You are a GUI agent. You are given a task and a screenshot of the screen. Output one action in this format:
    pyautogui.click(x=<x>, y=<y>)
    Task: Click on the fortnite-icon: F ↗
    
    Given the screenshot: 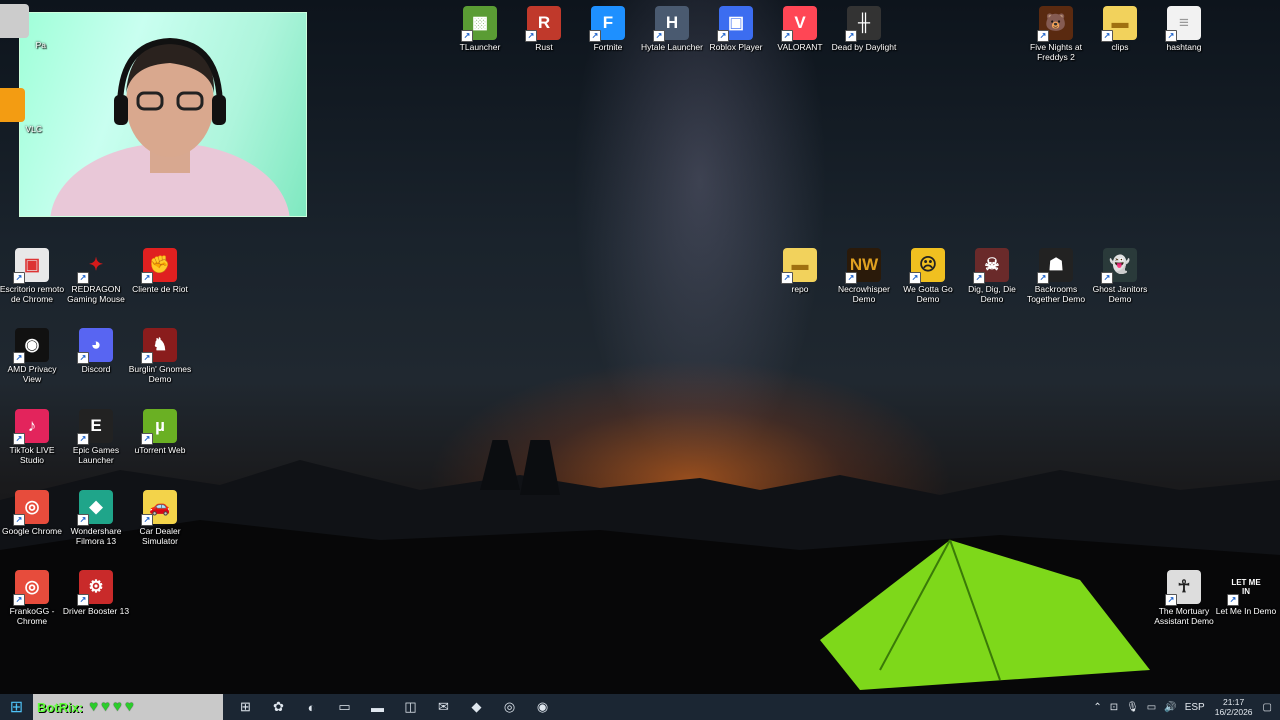 What is the action you would take?
    pyautogui.click(x=607, y=24)
    